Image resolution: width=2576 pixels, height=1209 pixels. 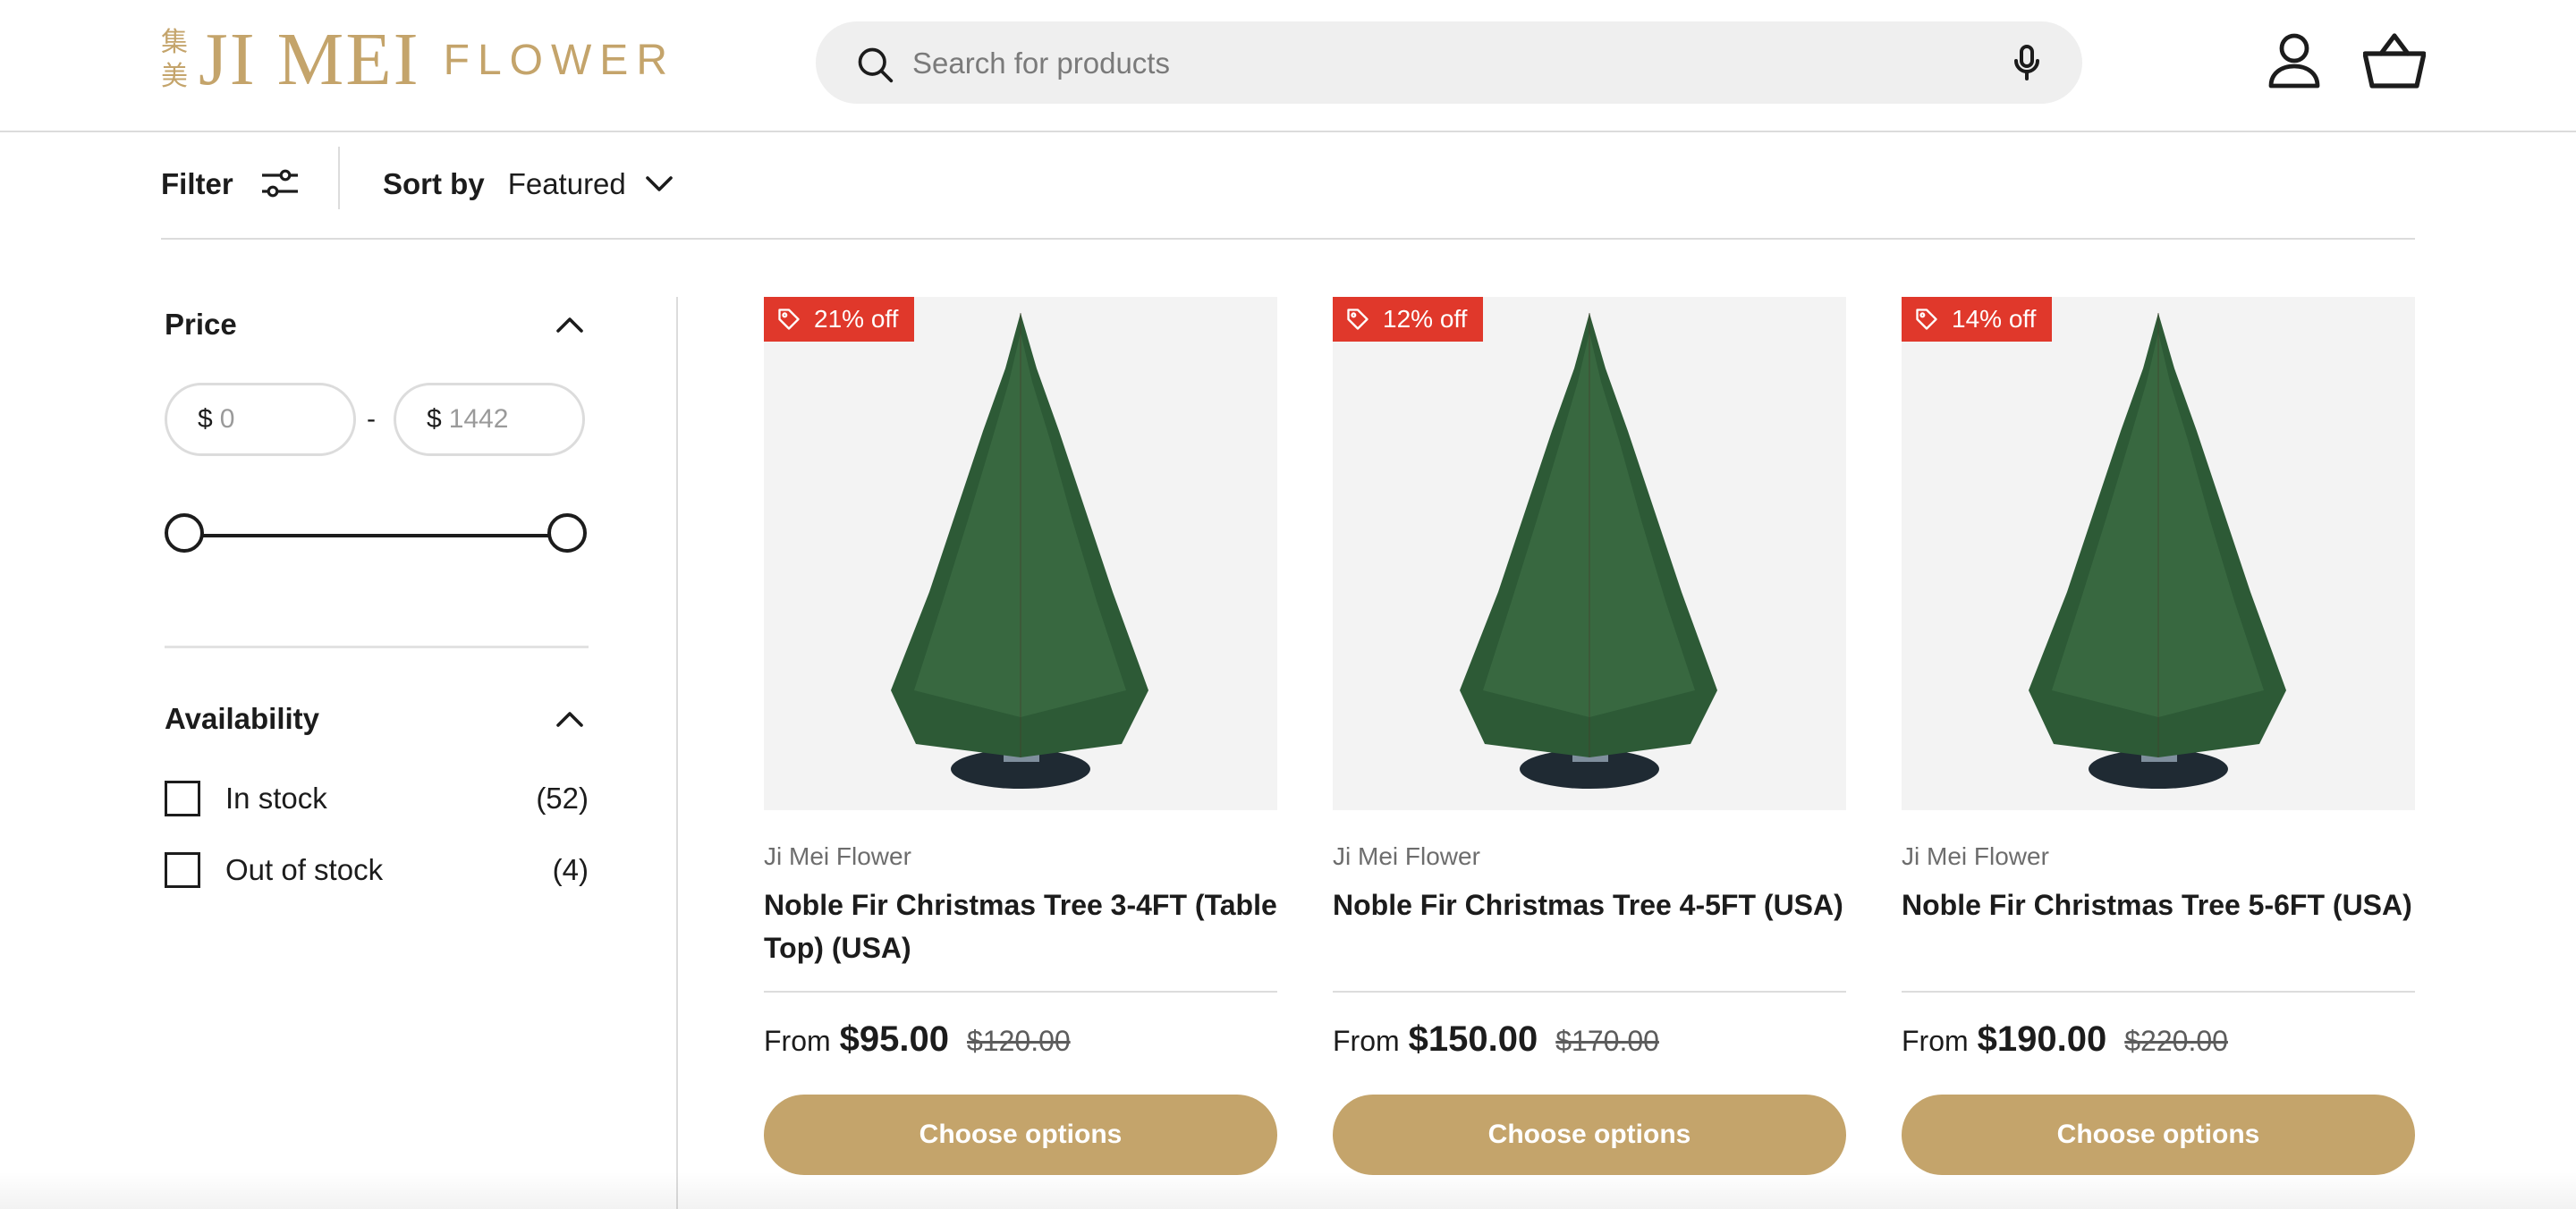 I want to click on product-price: From $190.00 $220.00, so click(x=2065, y=1041).